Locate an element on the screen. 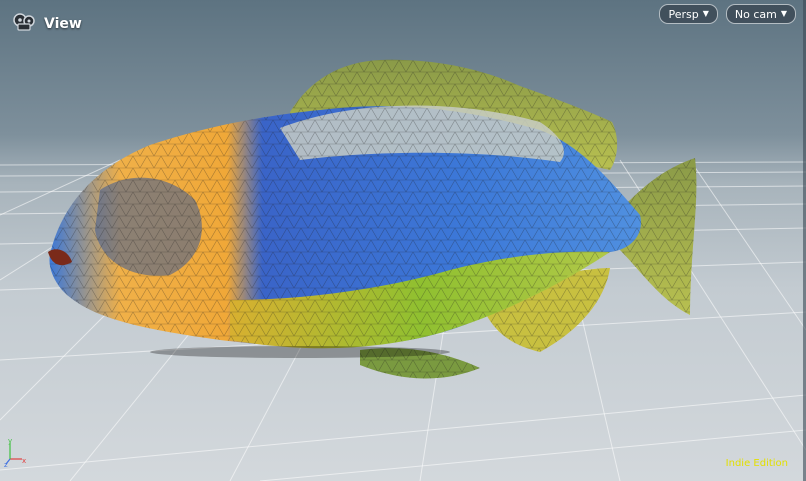  projection-dropdown: Persp ▼ is located at coordinates (688, 14).